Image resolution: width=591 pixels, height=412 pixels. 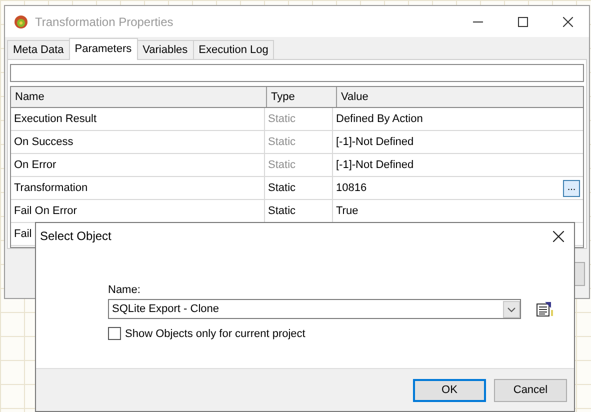 I want to click on table-cell: 10816, so click(x=351, y=188).